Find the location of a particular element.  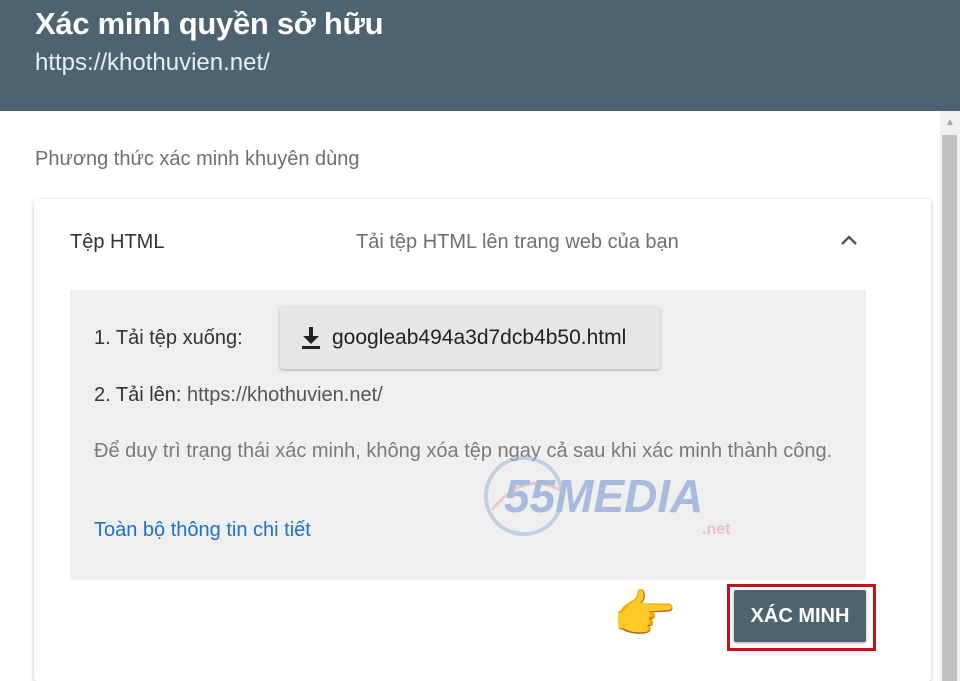

step2-text: 2. Tải lên: https://khothuvien.net/ is located at coordinates (238, 395).